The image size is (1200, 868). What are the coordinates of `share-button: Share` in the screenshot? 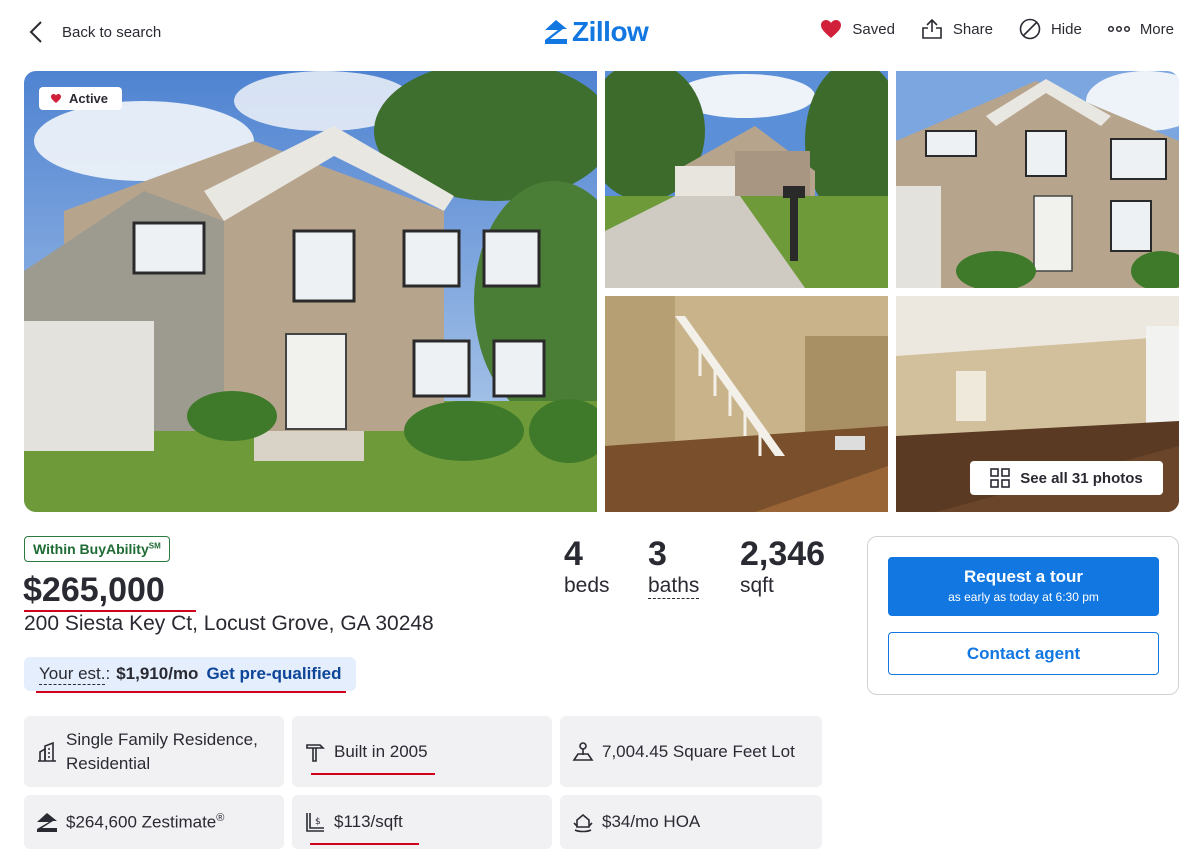 It's located at (957, 29).